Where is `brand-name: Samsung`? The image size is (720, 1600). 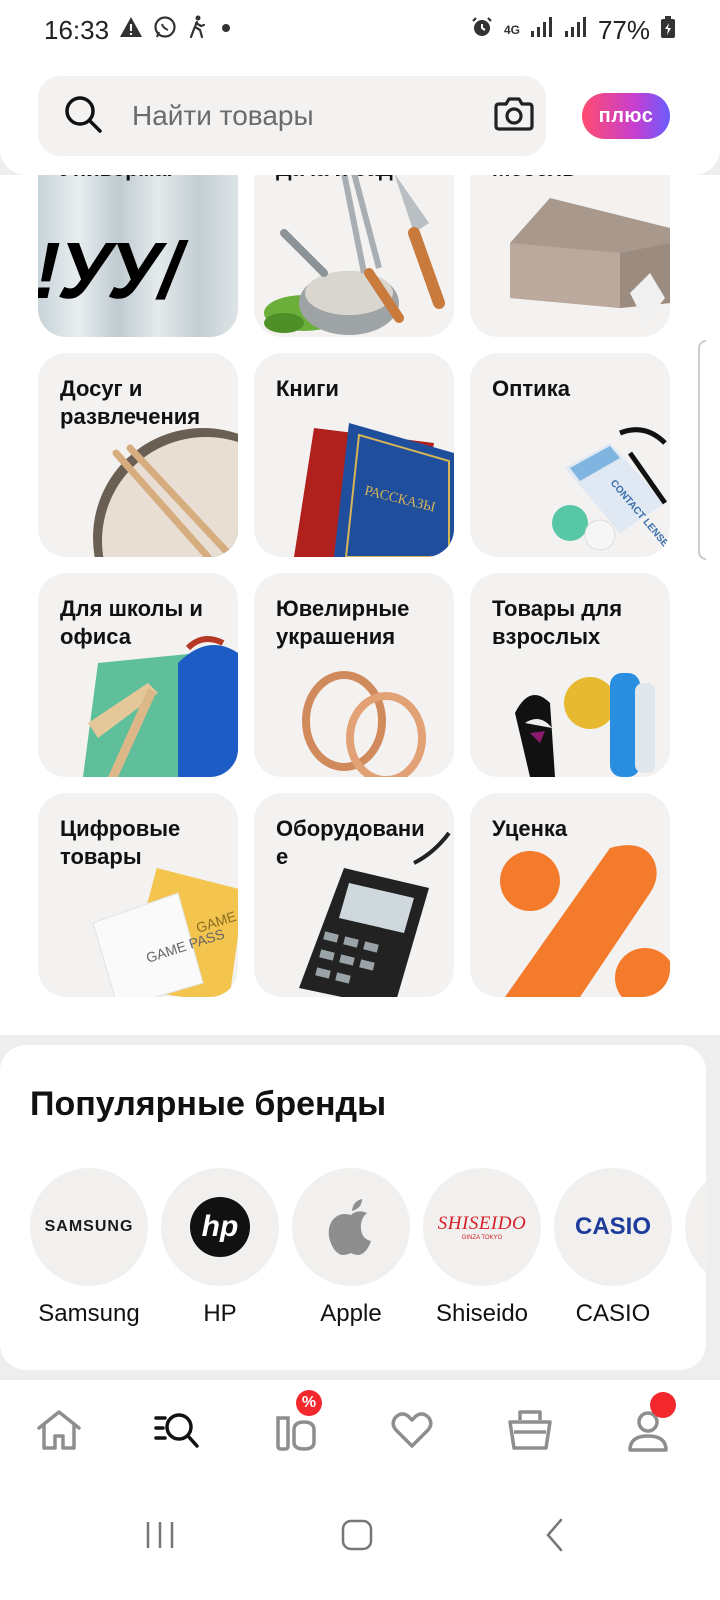 brand-name: Samsung is located at coordinates (89, 1313).